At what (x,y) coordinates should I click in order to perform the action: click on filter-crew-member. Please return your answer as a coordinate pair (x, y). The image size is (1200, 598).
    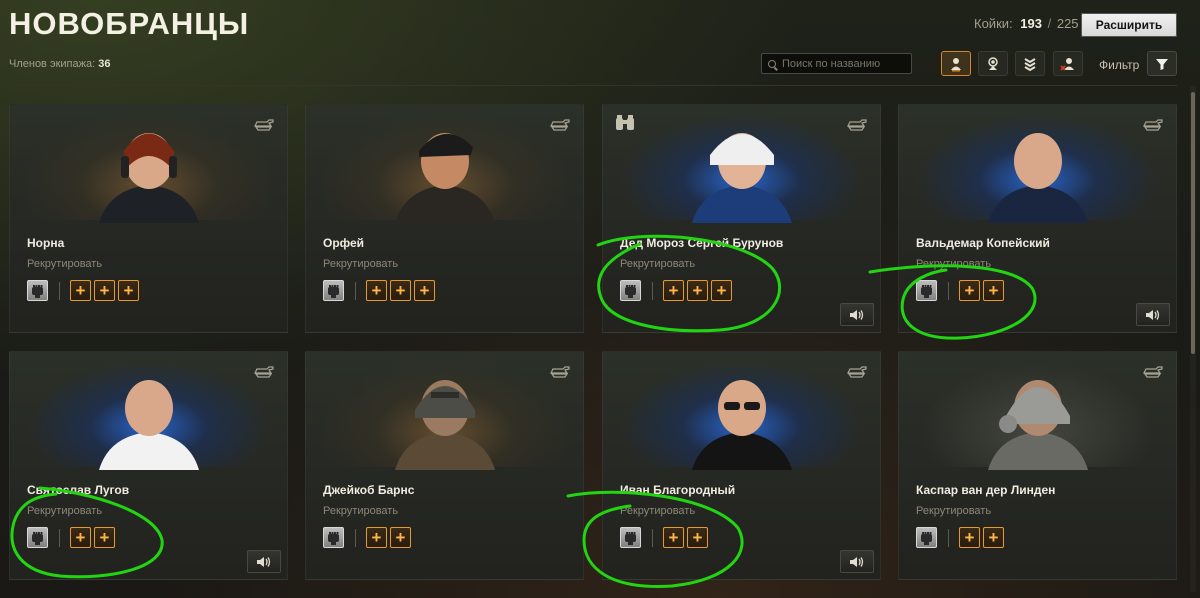
    Looking at the image, I should click on (956, 63).